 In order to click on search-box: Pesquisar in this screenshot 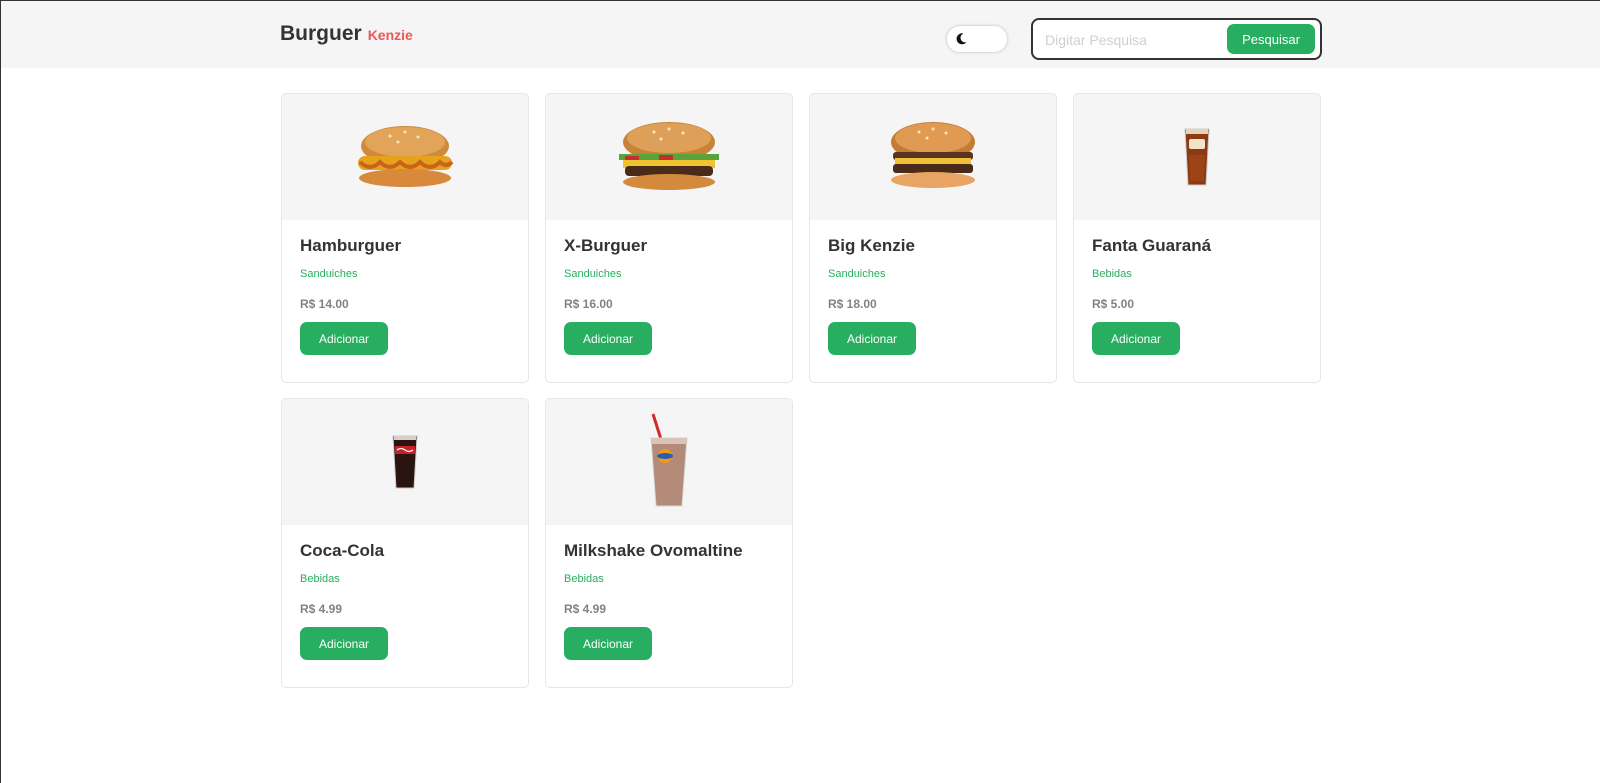, I will do `click(1176, 39)`.